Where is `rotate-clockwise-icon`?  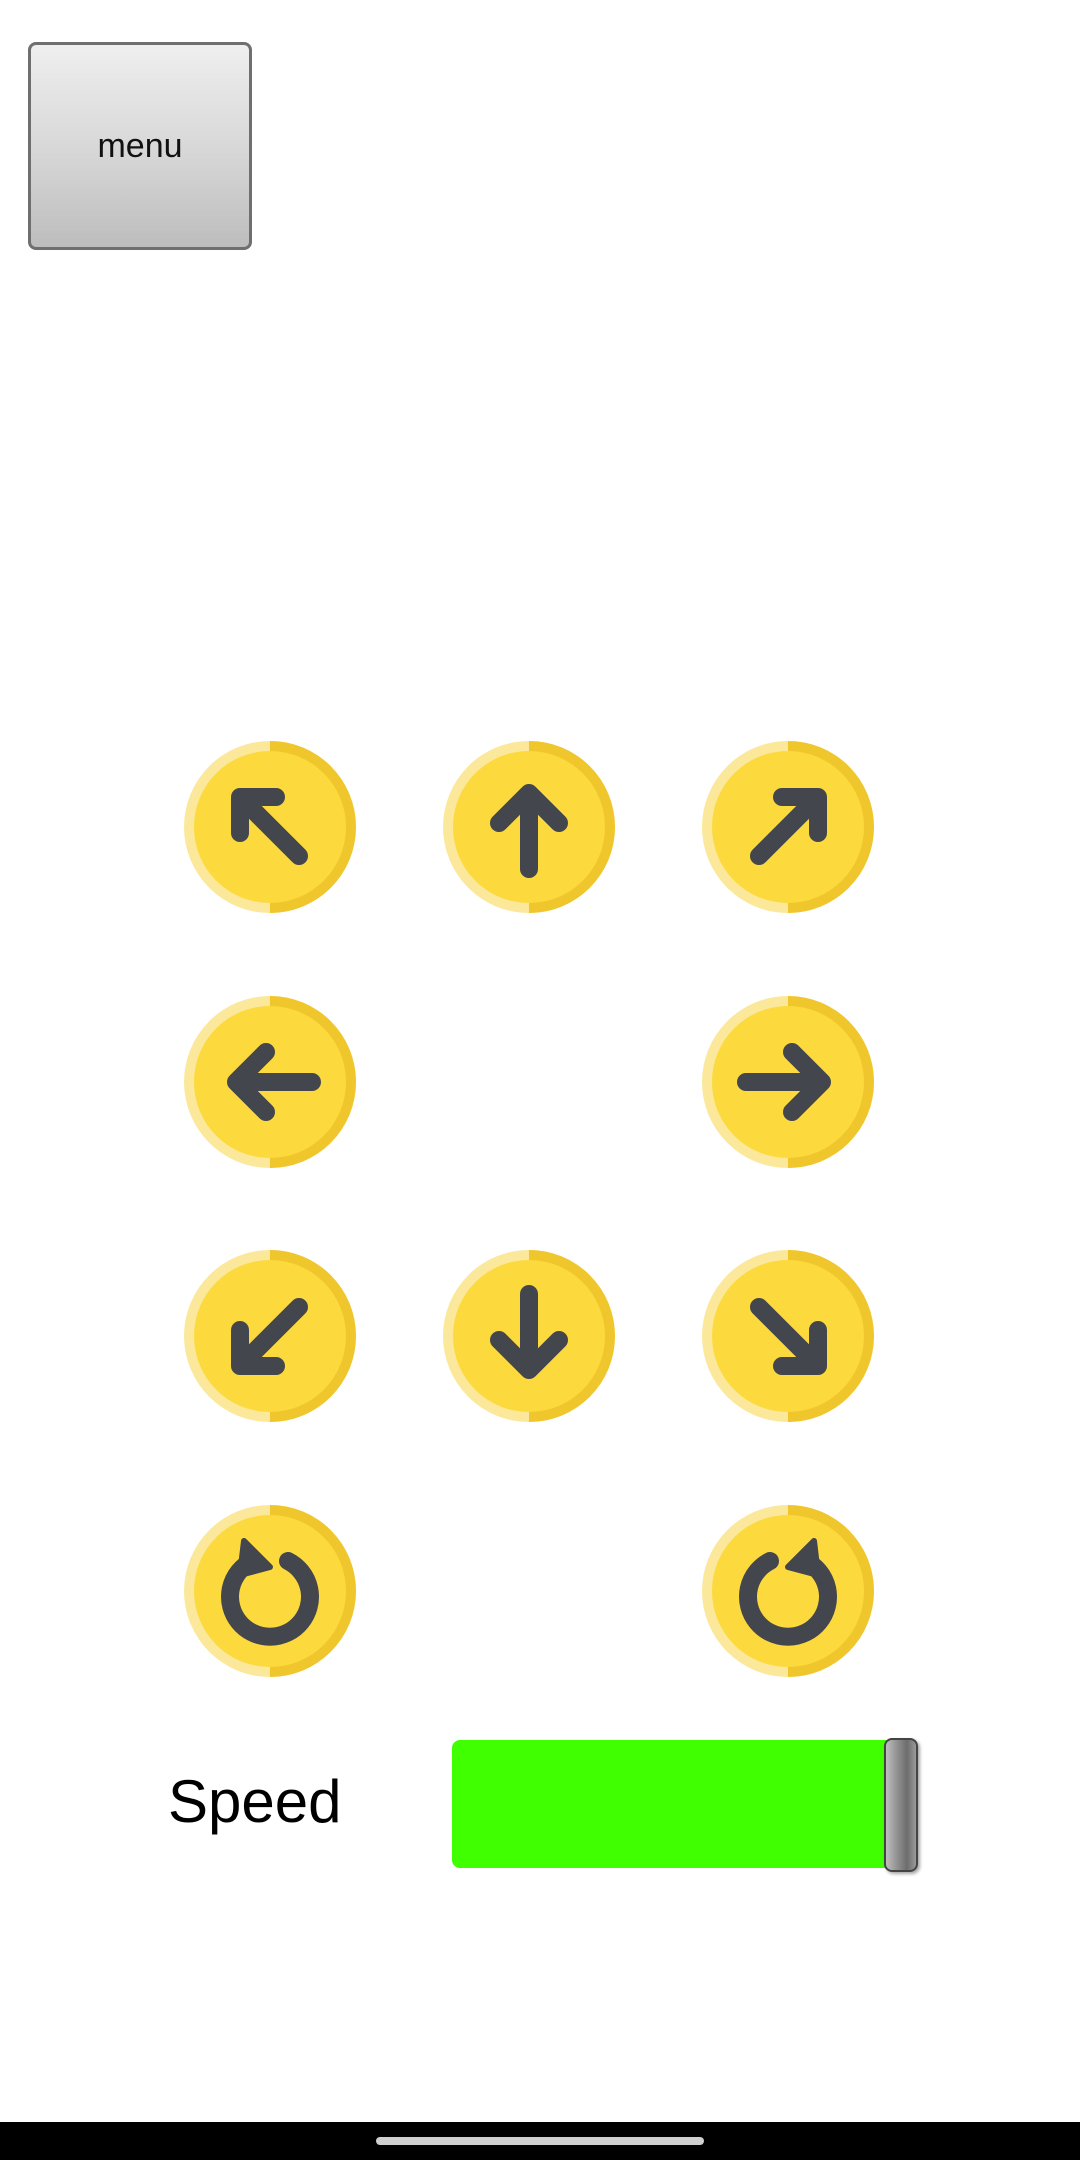 rotate-clockwise-icon is located at coordinates (788, 1591).